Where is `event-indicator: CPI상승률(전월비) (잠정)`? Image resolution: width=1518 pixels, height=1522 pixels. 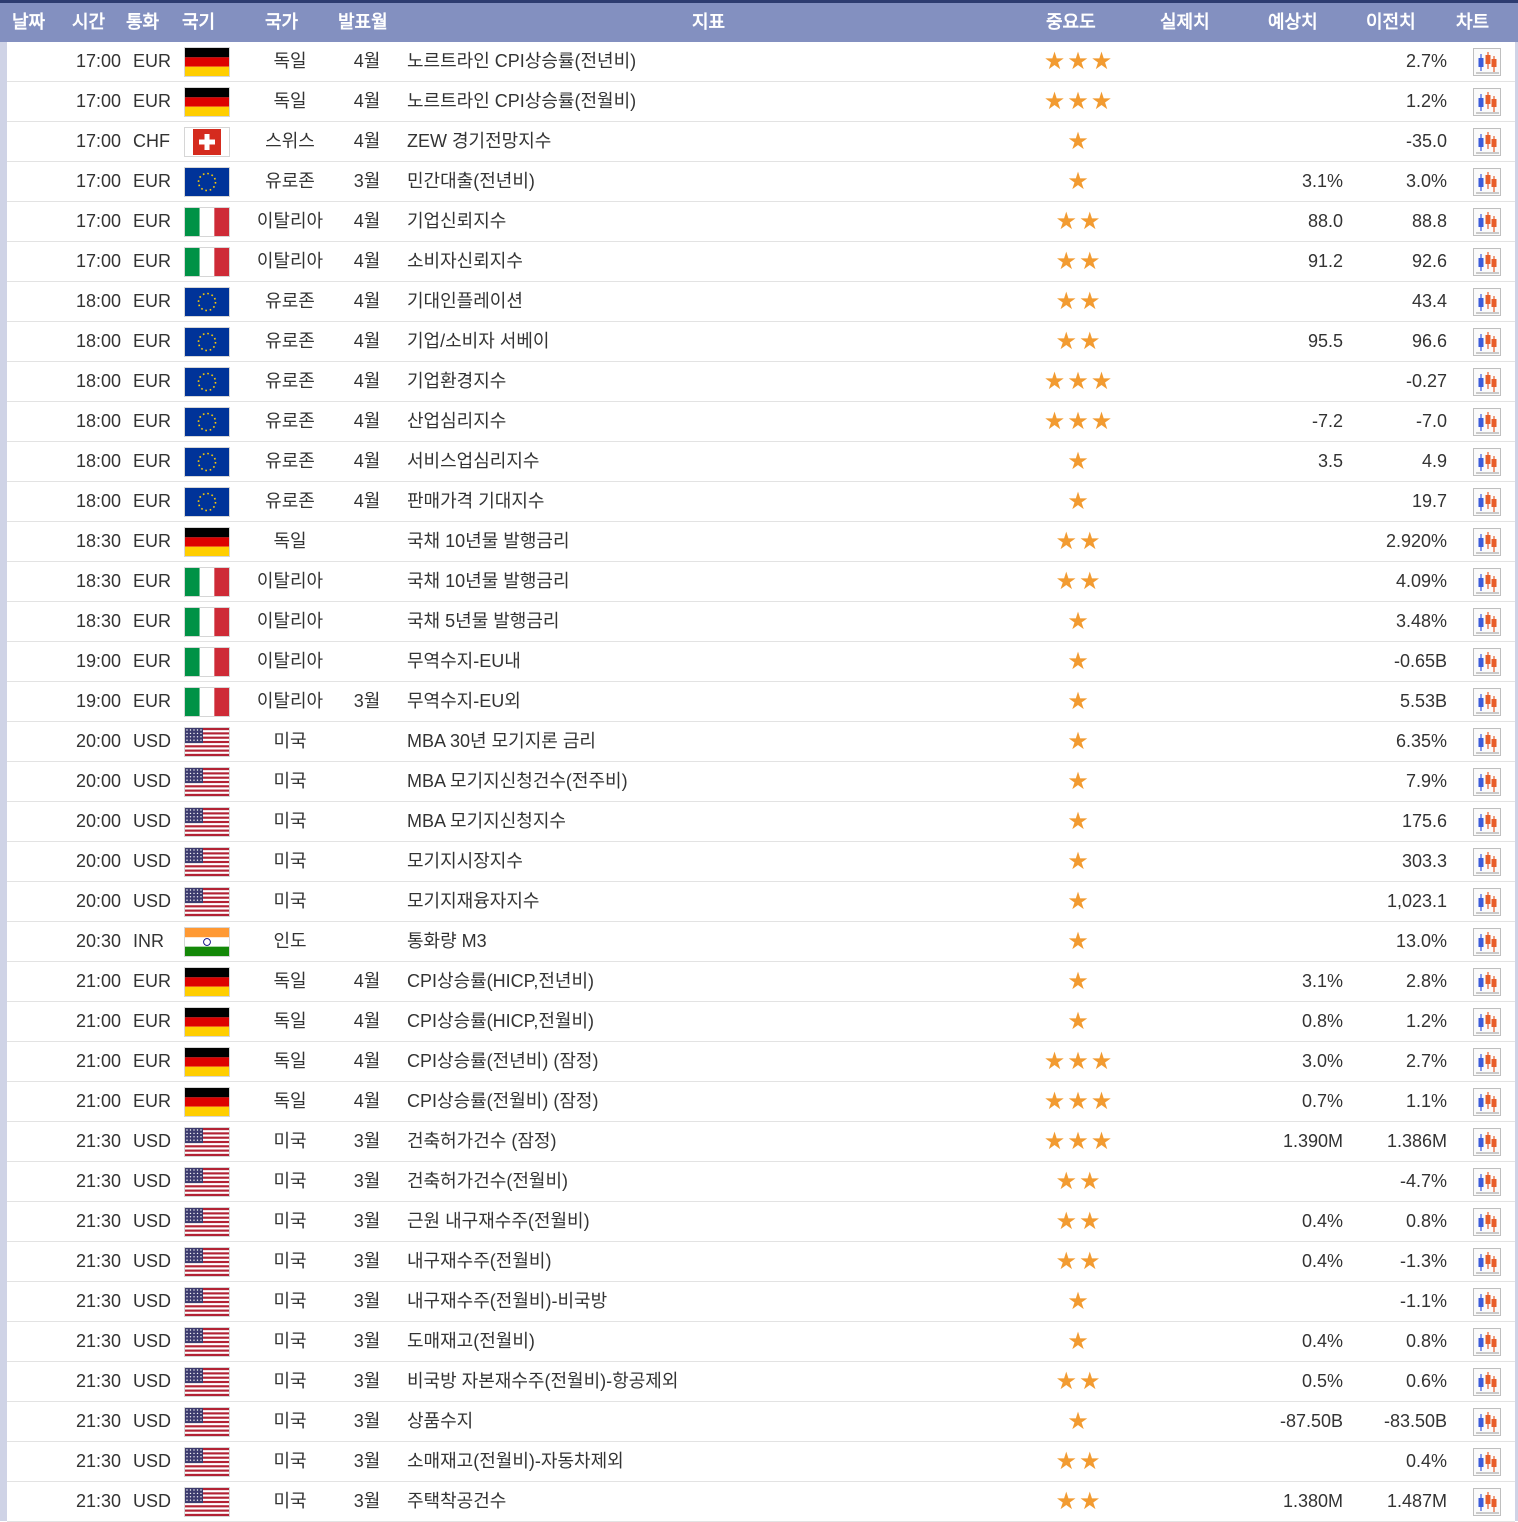
event-indicator: CPI상승률(전월비) (잠정) is located at coordinates (502, 1101).